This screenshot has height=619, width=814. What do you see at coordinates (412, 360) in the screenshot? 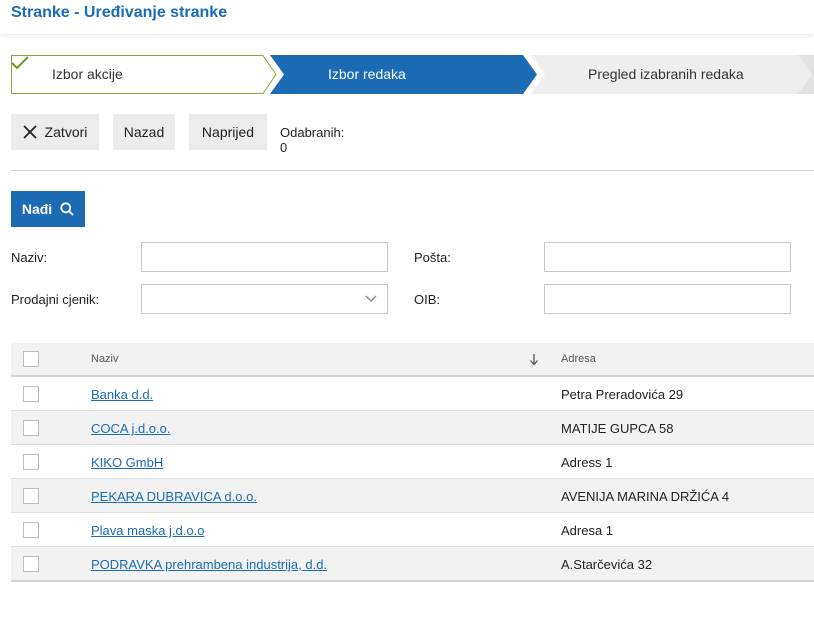
I see `table-header: Naziv Adresa` at bounding box center [412, 360].